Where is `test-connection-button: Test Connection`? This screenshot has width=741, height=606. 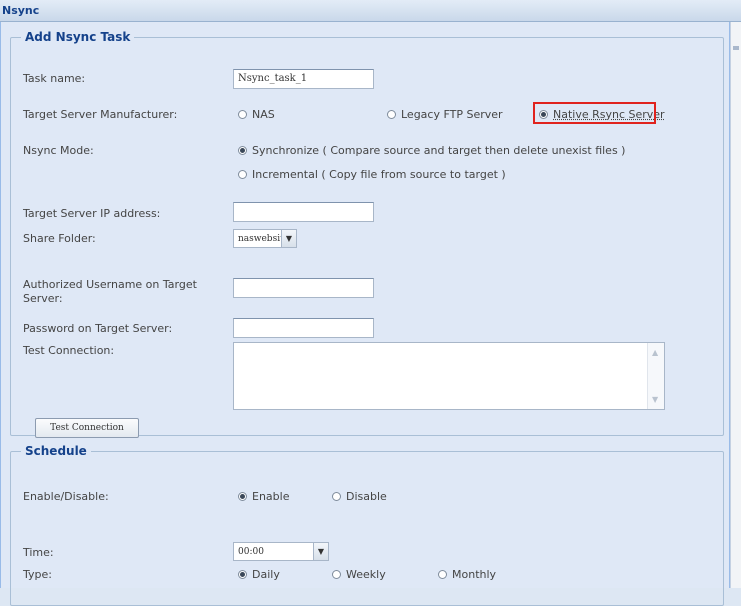 test-connection-button: Test Connection is located at coordinates (87, 428).